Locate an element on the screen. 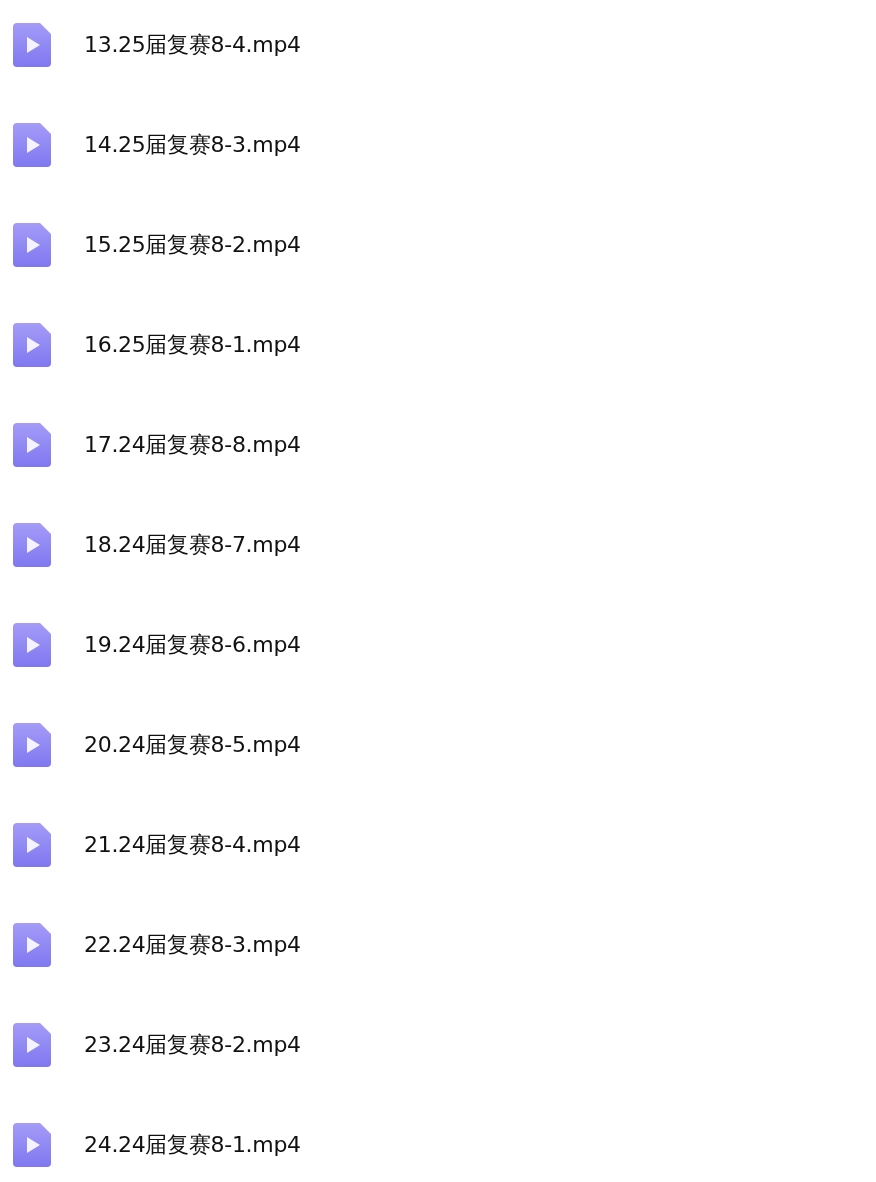 The width and height of the screenshot is (876, 1182). file-name: 16.25届复赛8-1.mp4 is located at coordinates (192, 345).